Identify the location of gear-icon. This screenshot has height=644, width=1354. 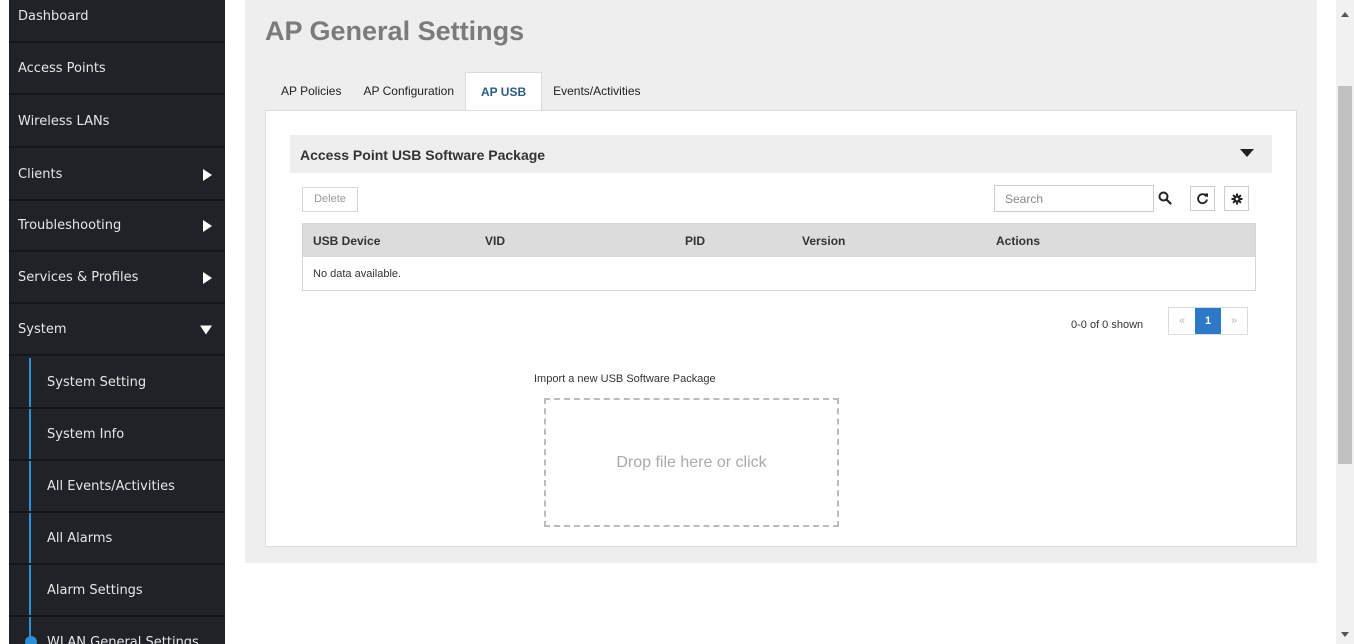
(1236, 198).